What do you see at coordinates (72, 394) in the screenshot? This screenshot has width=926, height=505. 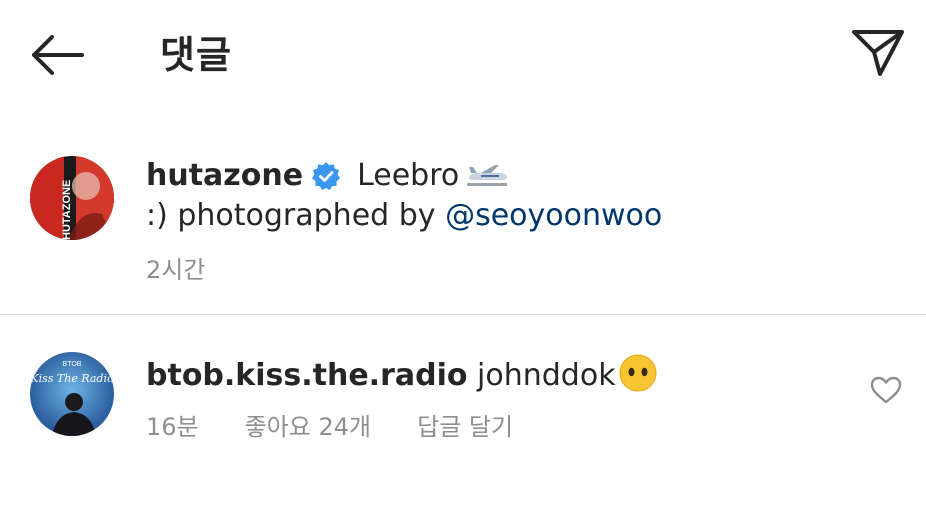 I see `avatar: BTOB Kiss The Radio` at bounding box center [72, 394].